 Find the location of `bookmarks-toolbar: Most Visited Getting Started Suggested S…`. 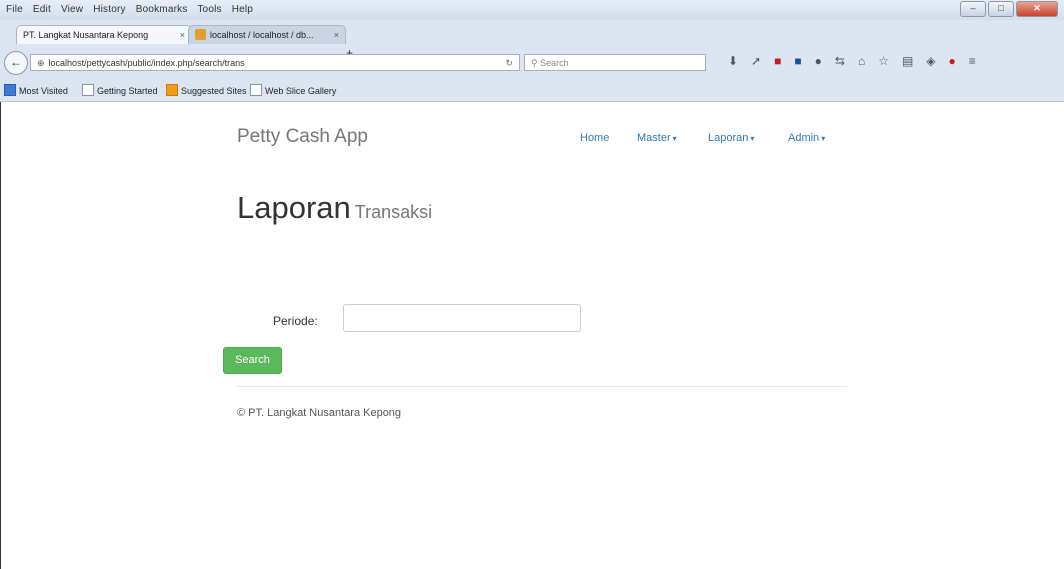

bookmarks-toolbar: Most Visited Getting Started Suggested S… is located at coordinates (532, 90).